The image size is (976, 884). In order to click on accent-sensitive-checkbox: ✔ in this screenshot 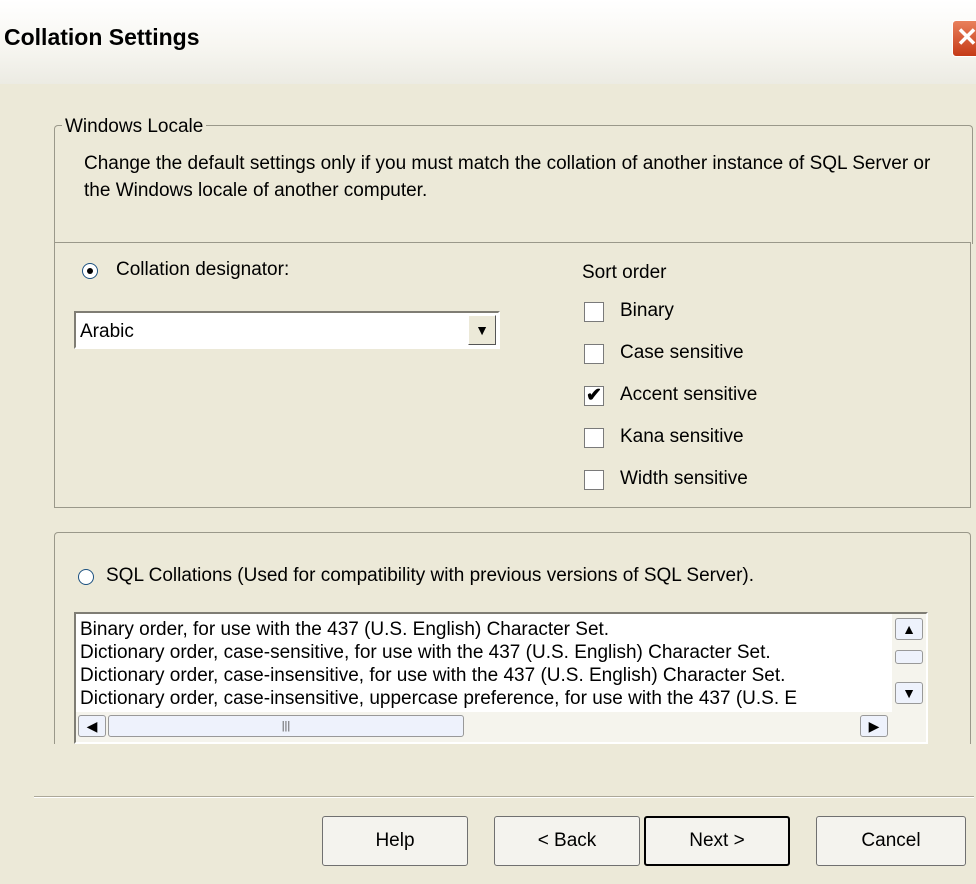, I will do `click(594, 396)`.